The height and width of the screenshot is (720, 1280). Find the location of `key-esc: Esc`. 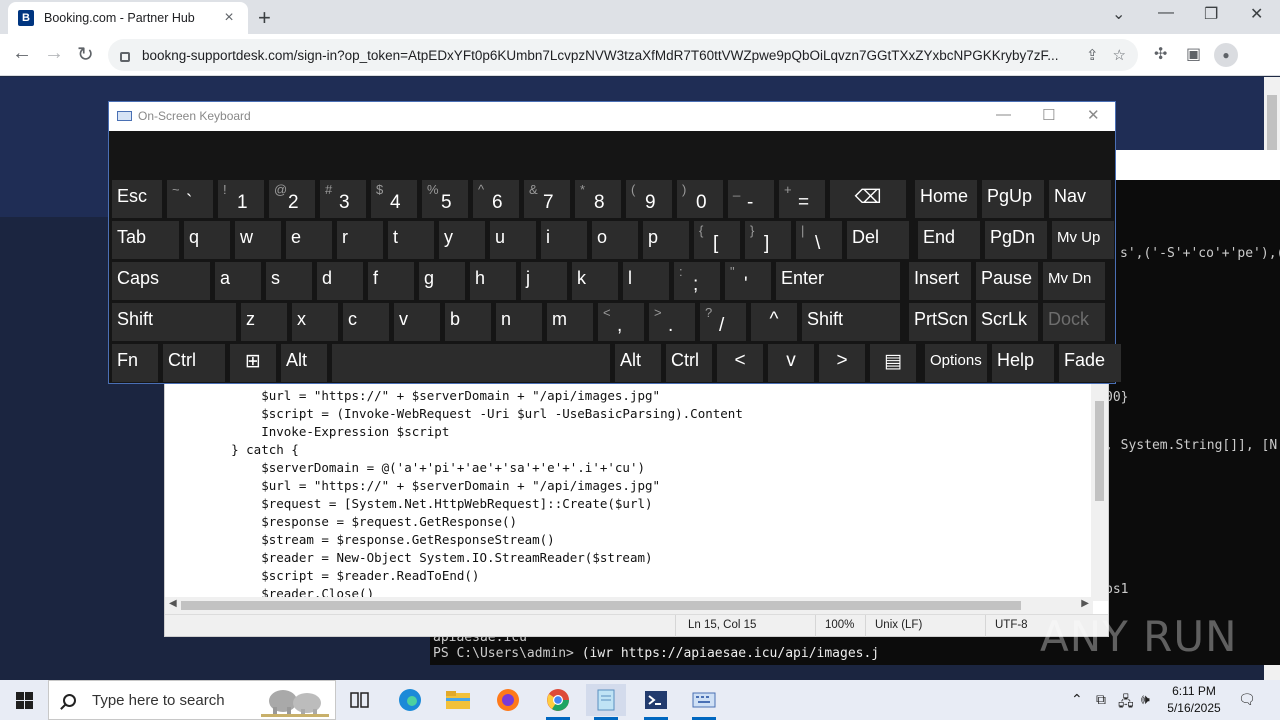

key-esc: Esc is located at coordinates (137, 199).